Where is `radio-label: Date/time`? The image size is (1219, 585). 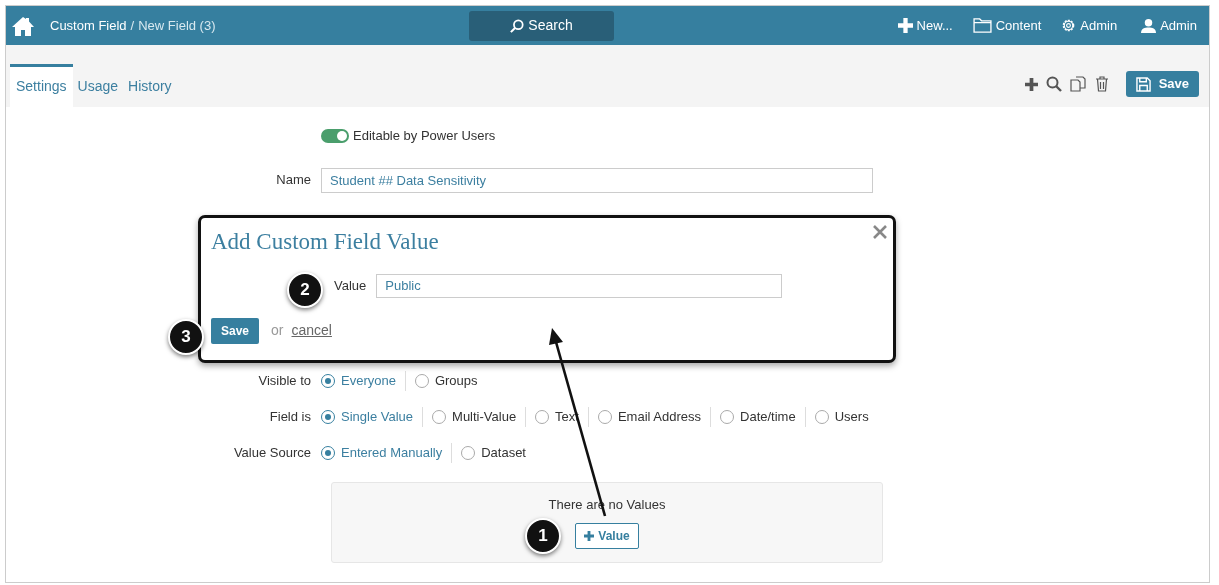
radio-label: Date/time is located at coordinates (768, 417).